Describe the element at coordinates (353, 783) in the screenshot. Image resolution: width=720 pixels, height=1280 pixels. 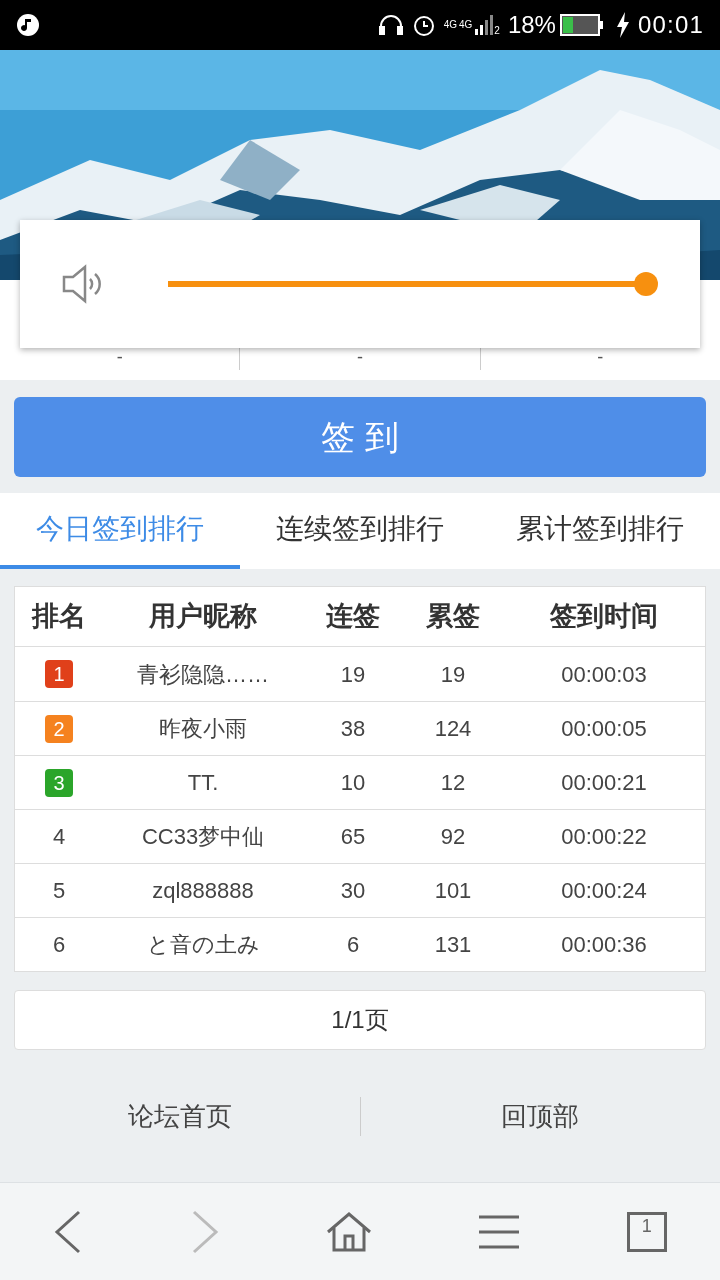
I see `streak-count: 10` at that location.